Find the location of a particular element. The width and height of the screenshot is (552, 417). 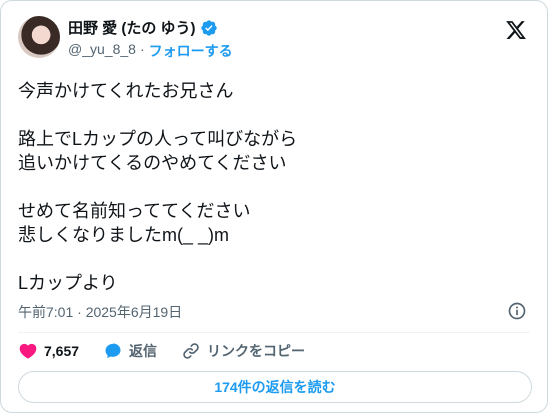

copy-link-label: リンクをコピー is located at coordinates (256, 351).